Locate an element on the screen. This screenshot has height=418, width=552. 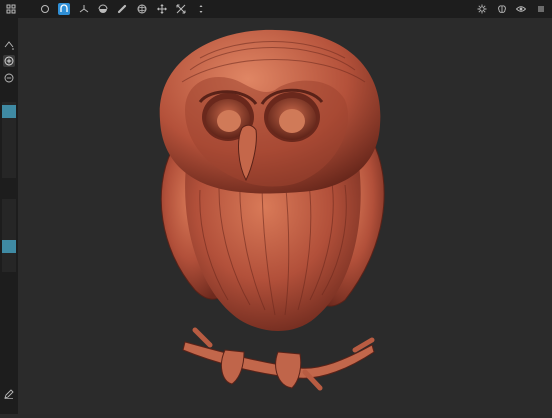
add-icon is located at coordinates (9, 61).